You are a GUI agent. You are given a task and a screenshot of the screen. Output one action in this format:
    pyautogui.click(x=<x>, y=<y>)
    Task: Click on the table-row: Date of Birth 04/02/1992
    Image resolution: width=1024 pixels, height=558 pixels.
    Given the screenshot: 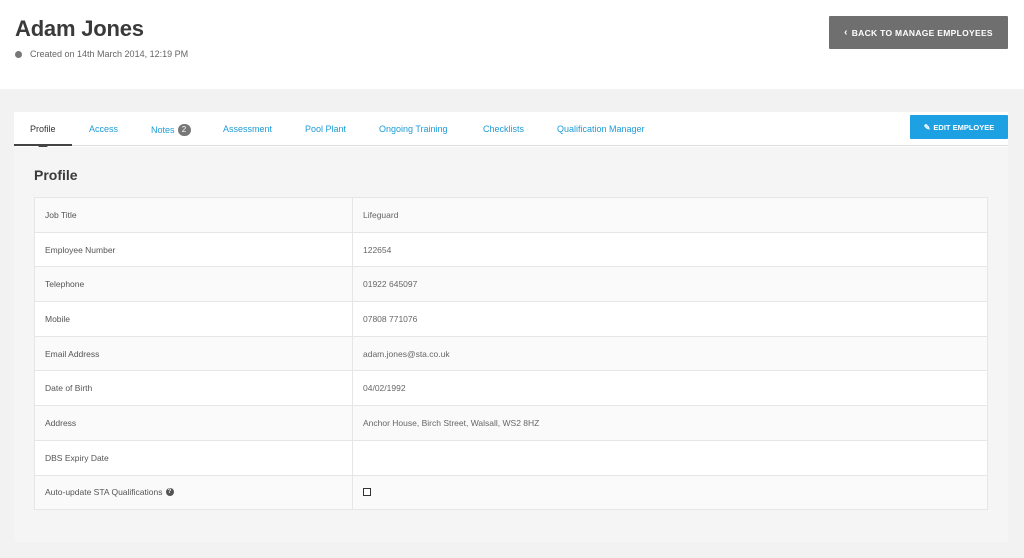 What is the action you would take?
    pyautogui.click(x=511, y=389)
    